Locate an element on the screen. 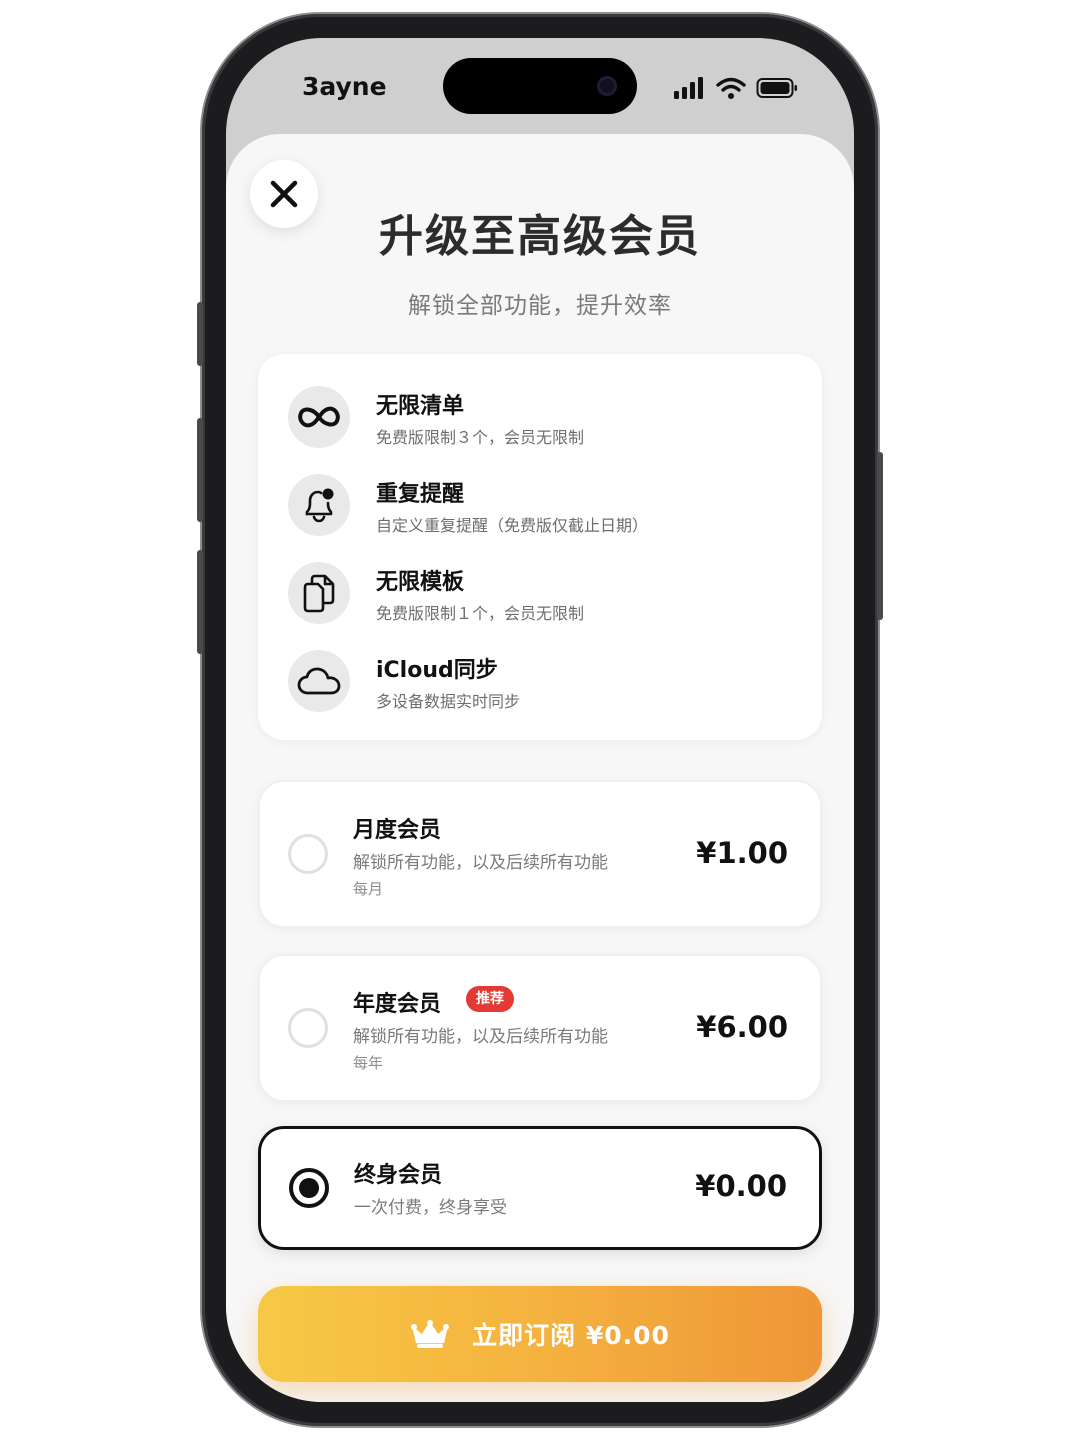  plan-name: 终身会员 is located at coordinates (398, 1175).